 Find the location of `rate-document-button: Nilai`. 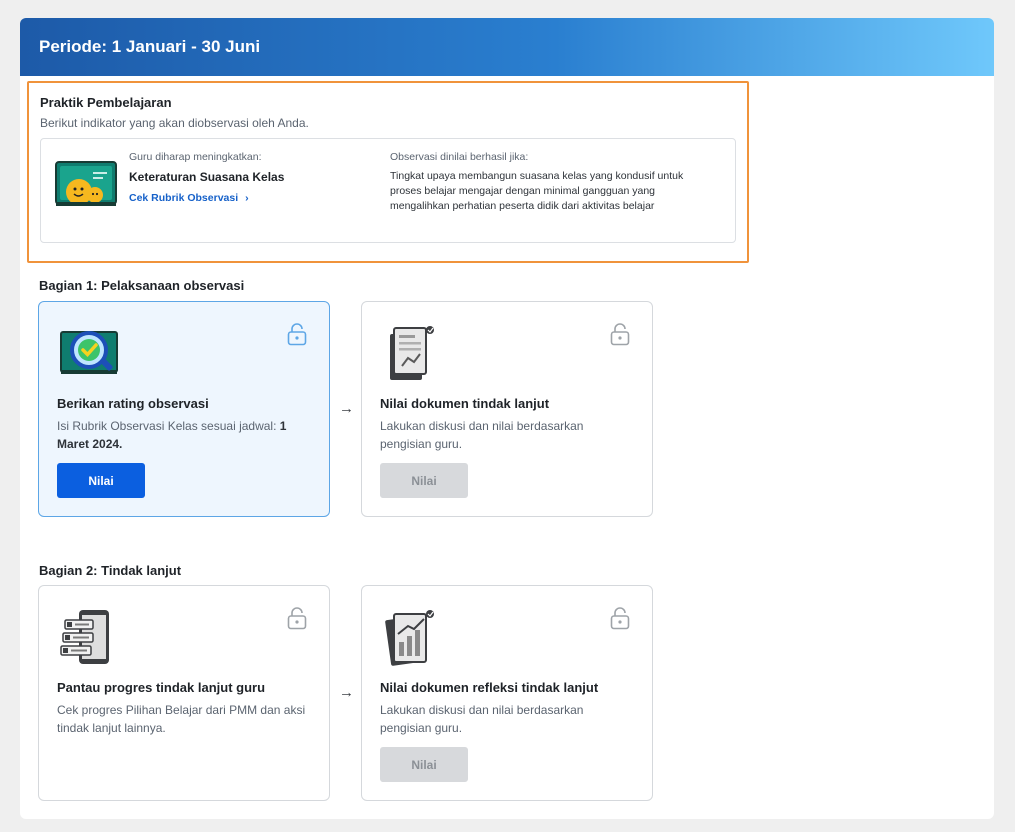

rate-document-button: Nilai is located at coordinates (424, 480).